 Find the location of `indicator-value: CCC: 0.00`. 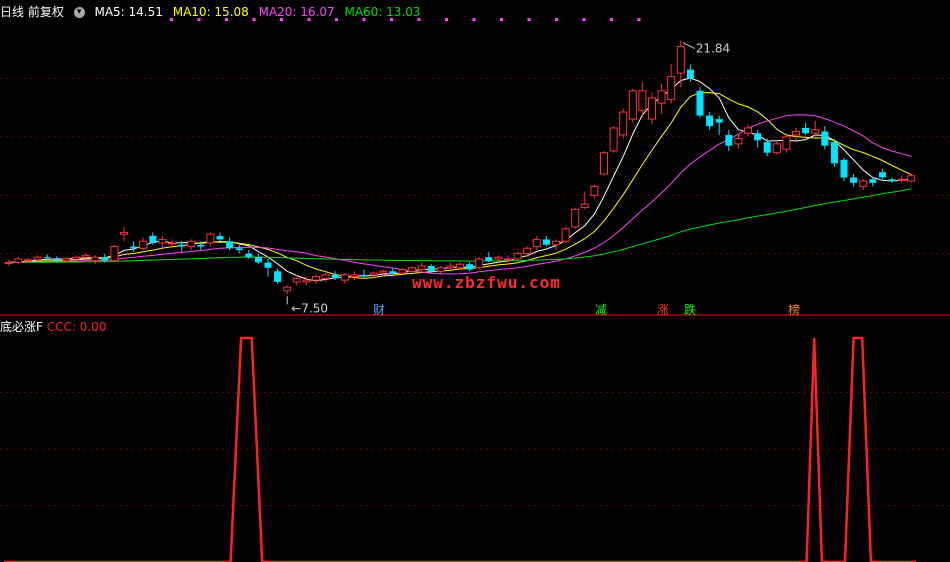

indicator-value: CCC: 0.00 is located at coordinates (76, 327).